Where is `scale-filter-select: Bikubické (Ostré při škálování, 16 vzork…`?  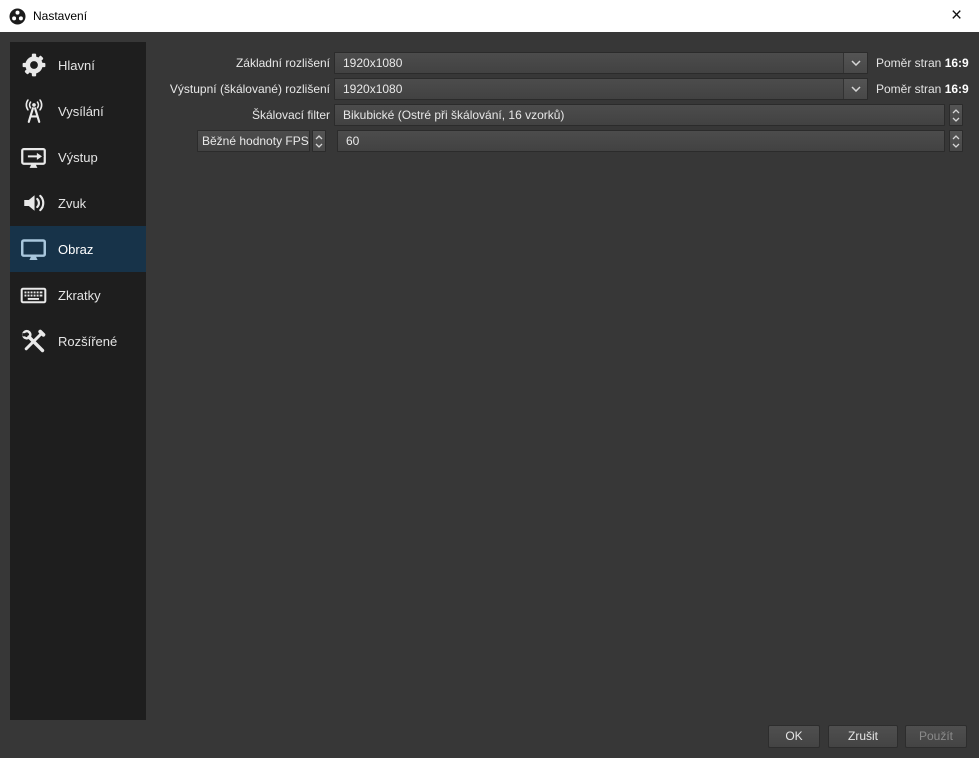
scale-filter-select: Bikubické (Ostré při škálování, 16 vzork… is located at coordinates (639, 115).